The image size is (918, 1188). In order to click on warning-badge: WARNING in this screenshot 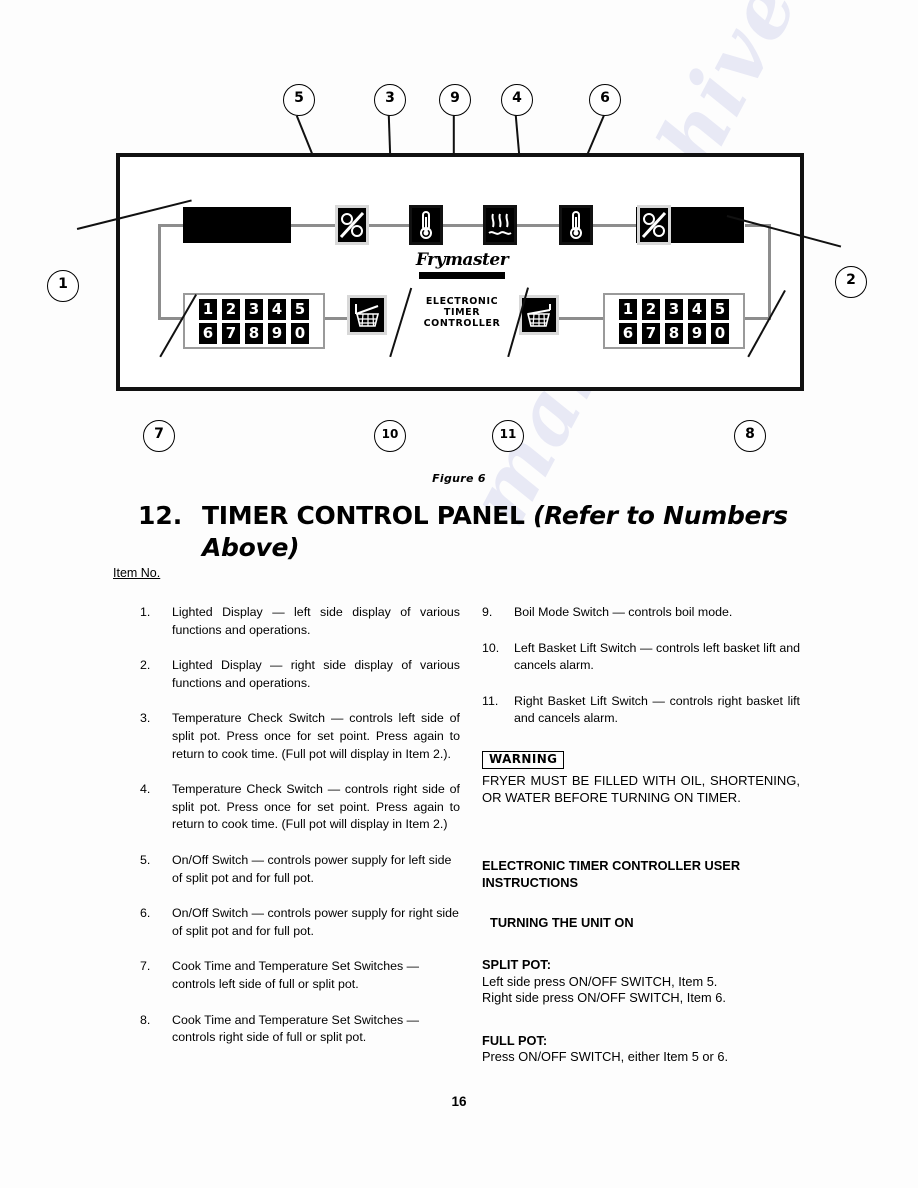, I will do `click(523, 760)`.